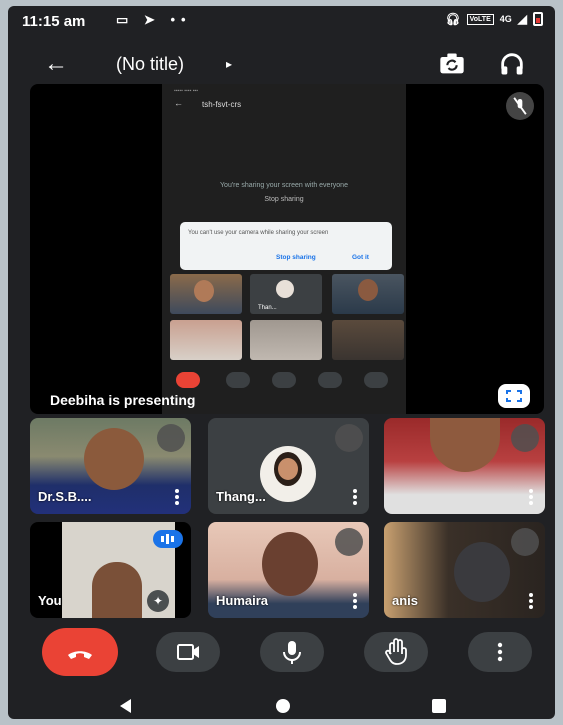 This screenshot has height=725, width=563. Describe the element at coordinates (296, 257) in the screenshot. I see `dialog-stop-sharing: Stop sharing` at that location.